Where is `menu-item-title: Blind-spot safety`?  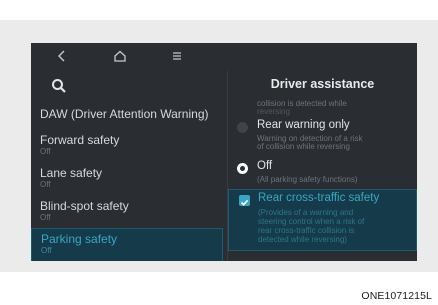 menu-item-title: Blind-spot safety is located at coordinates (84, 206).